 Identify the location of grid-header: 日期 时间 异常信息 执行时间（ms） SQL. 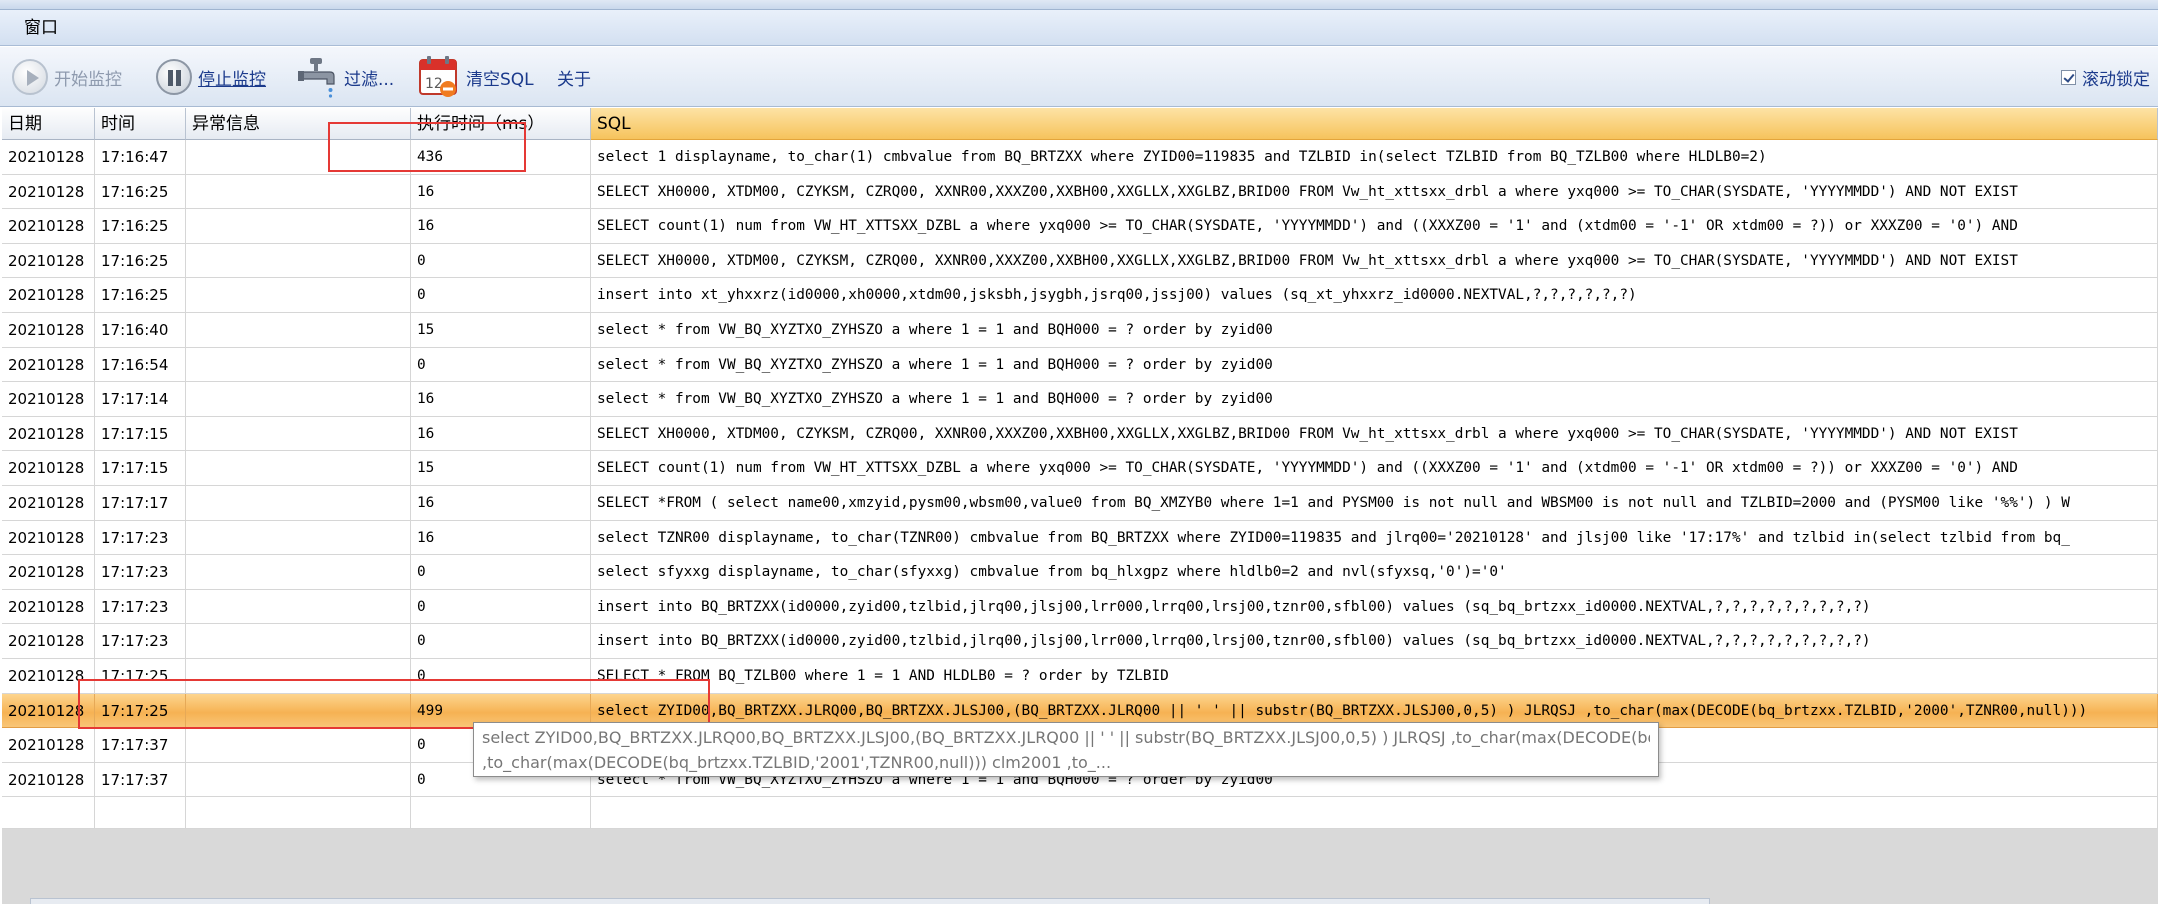
(1080, 124).